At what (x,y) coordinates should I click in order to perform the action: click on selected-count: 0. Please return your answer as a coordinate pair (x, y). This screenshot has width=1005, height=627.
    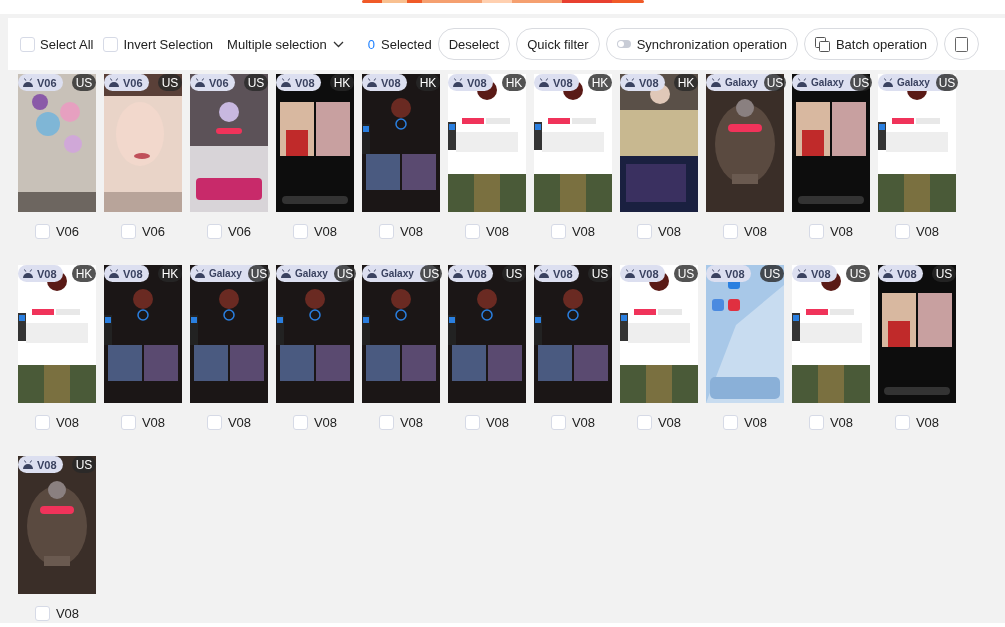
    Looking at the image, I should click on (371, 44).